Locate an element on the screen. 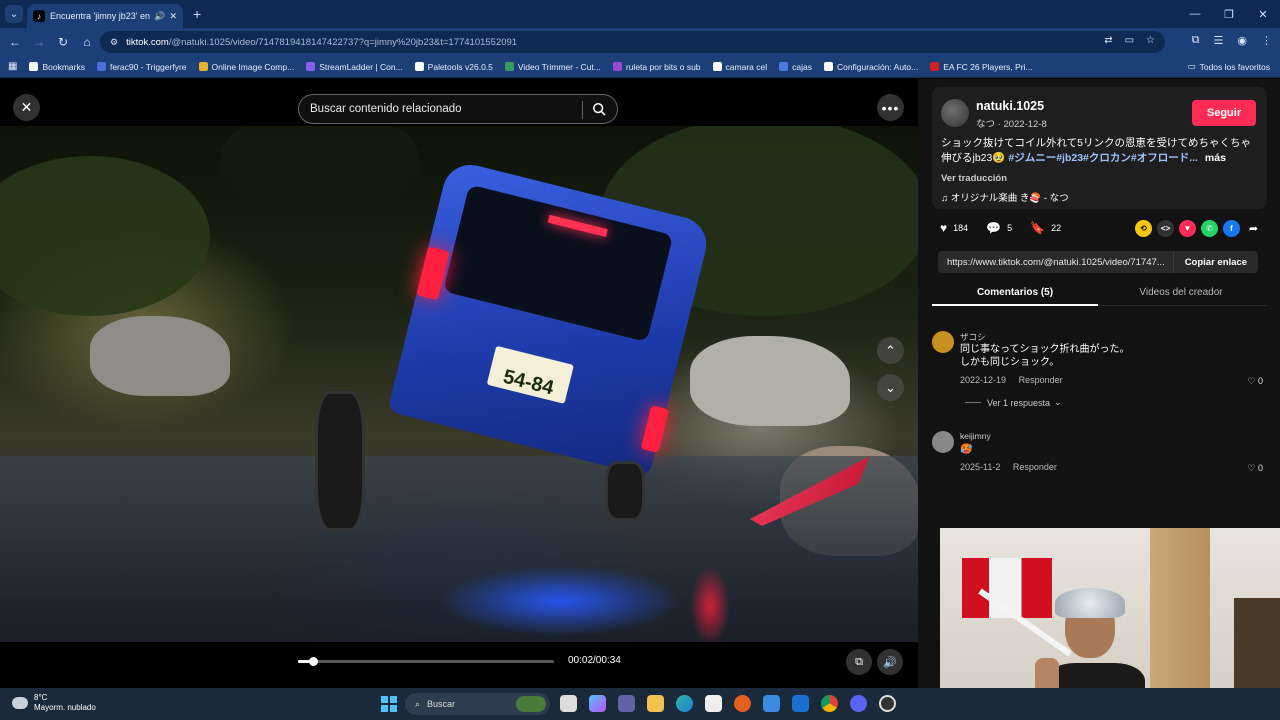  author-avatar is located at coordinates (955, 113).